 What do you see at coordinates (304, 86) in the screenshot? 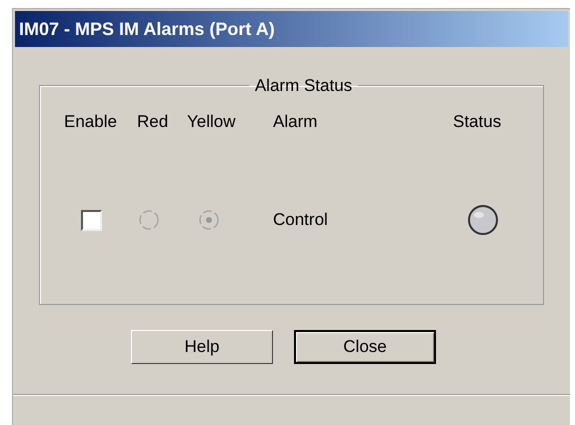
I see `group-title: Alarm Status` at bounding box center [304, 86].